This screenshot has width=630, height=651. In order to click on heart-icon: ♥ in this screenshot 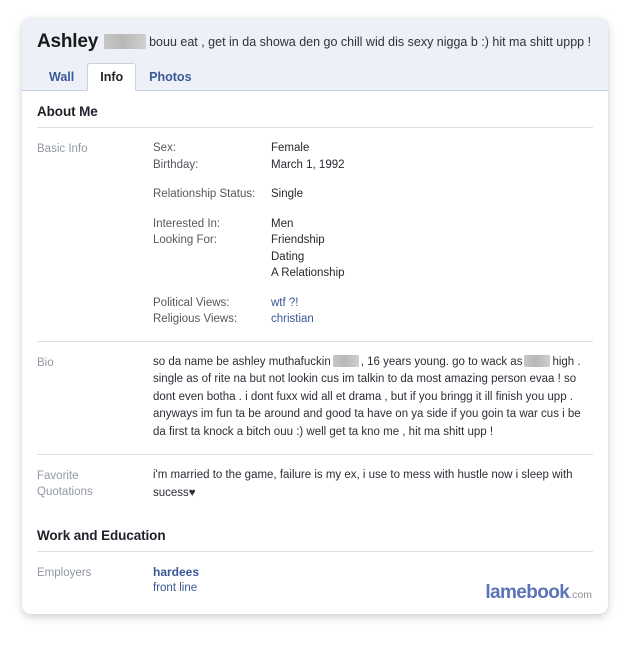, I will do `click(192, 492)`.